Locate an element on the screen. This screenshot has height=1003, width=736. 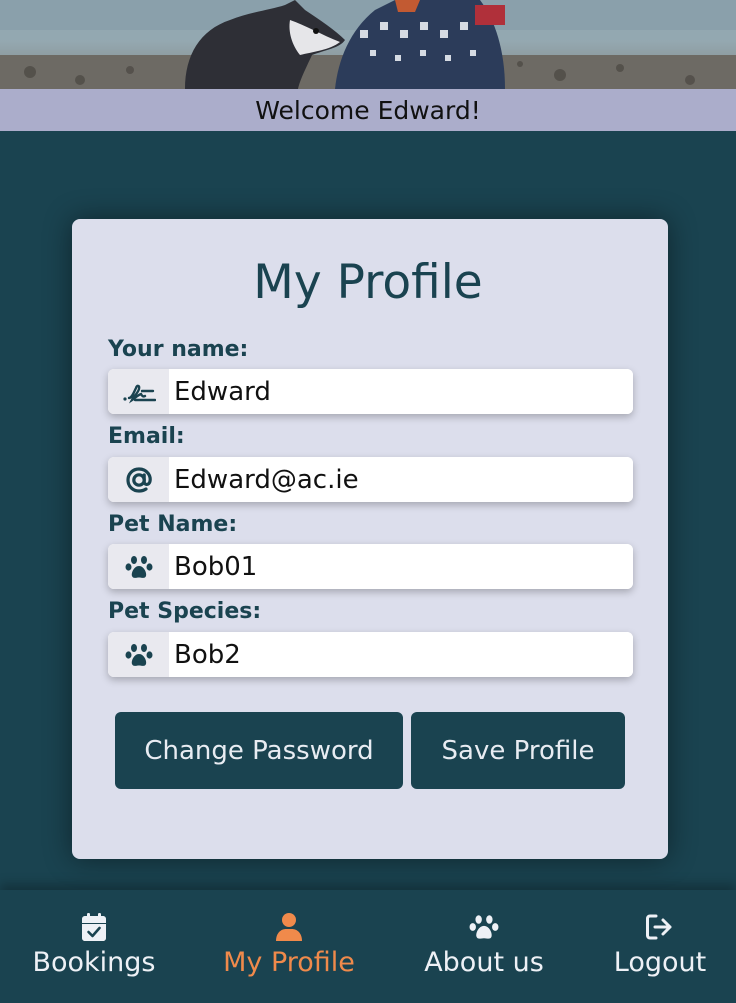
nav-label-logout: Logout is located at coordinates (660, 962).